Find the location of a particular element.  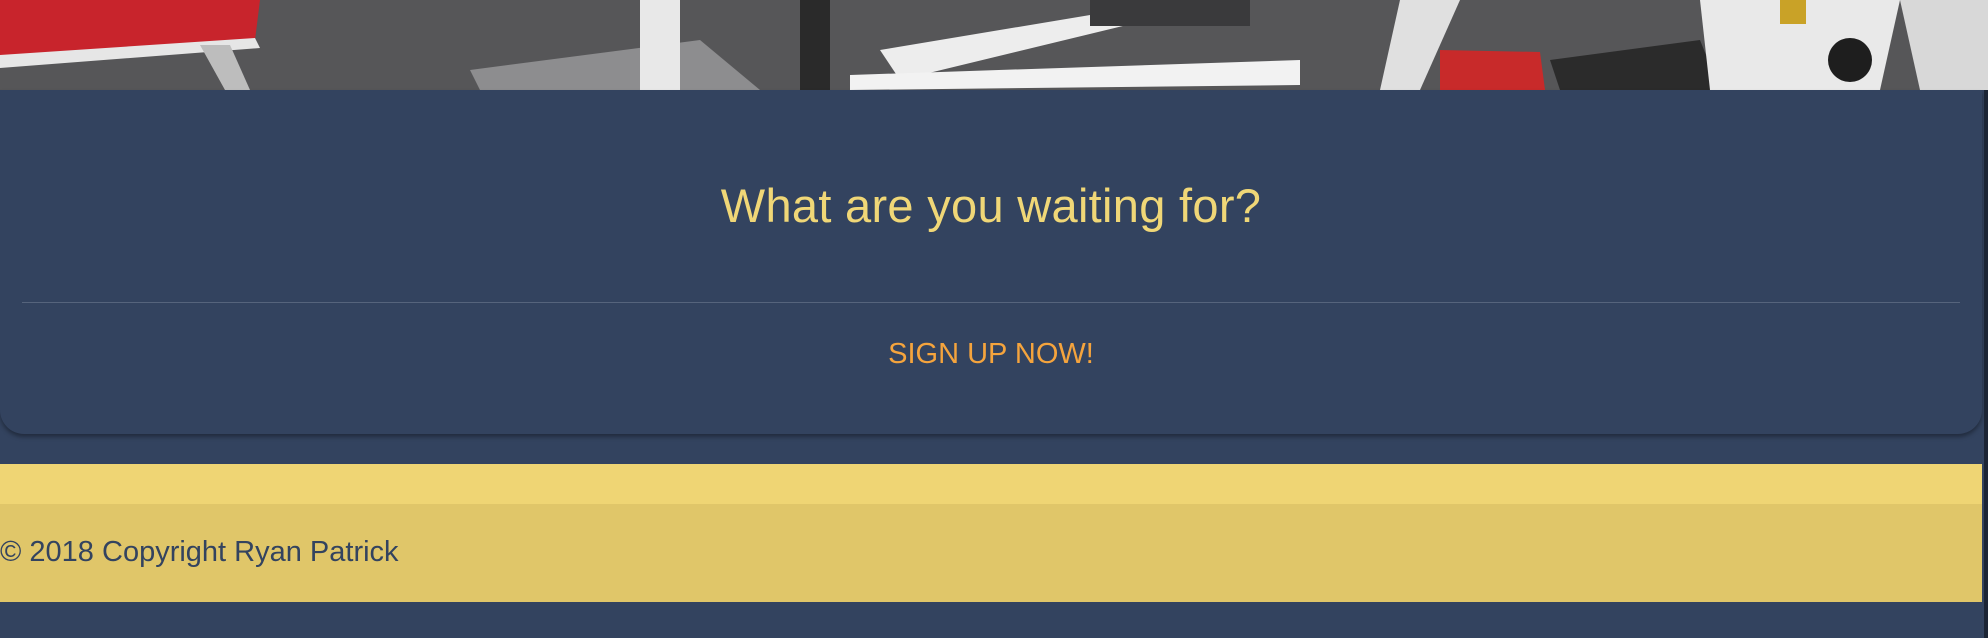

cta-heading: What are you waiting for? is located at coordinates (991, 205).